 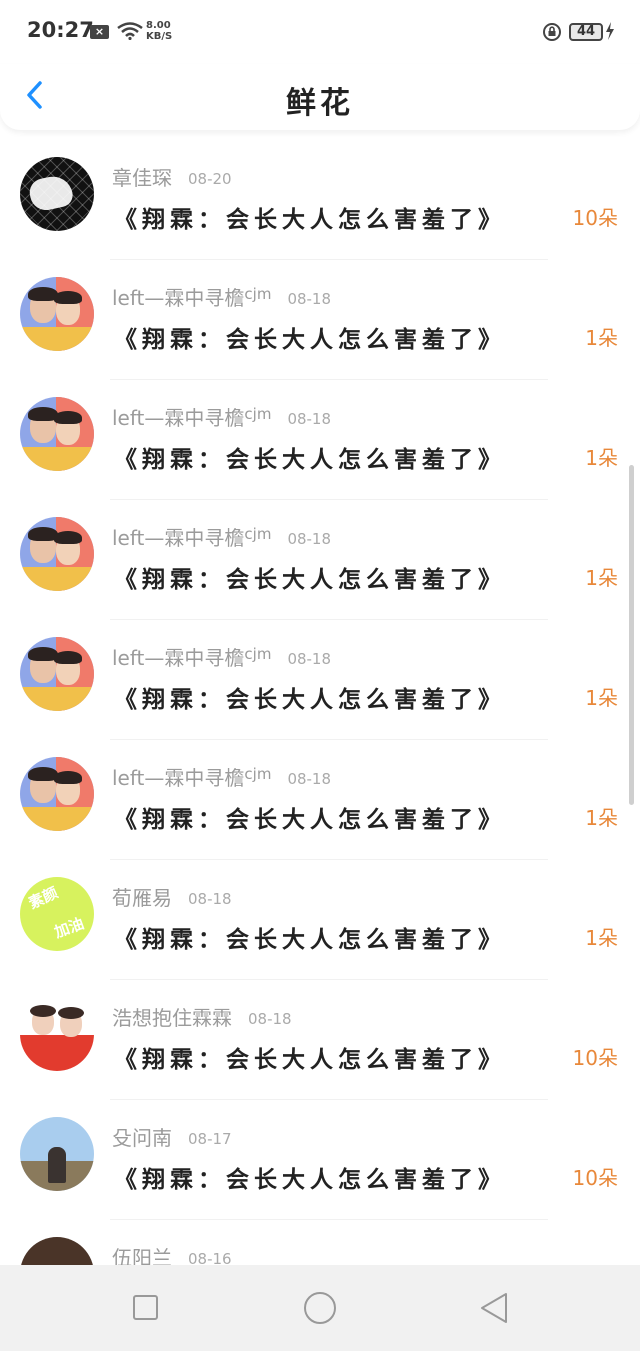 I want to click on username: 章佳琛 08-20, so click(x=172, y=178).